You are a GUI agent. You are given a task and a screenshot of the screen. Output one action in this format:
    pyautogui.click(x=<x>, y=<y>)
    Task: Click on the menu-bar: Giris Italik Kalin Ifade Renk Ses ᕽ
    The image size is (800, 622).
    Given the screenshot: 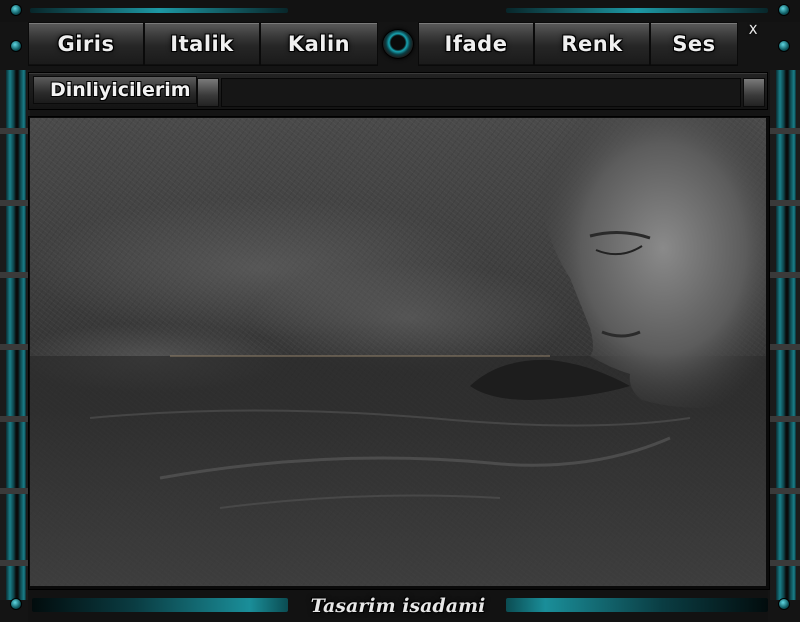 What is the action you would take?
    pyautogui.click(x=398, y=44)
    